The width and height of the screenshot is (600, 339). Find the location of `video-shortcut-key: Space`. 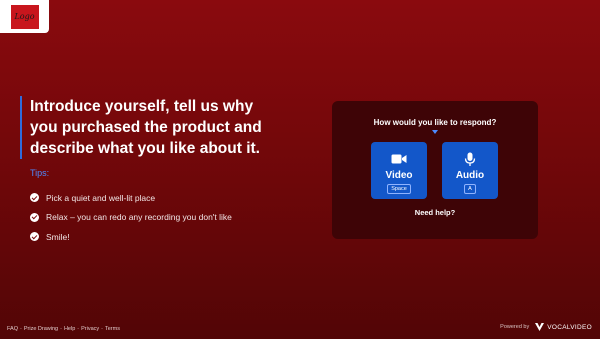

video-shortcut-key: Space is located at coordinates (399, 189).